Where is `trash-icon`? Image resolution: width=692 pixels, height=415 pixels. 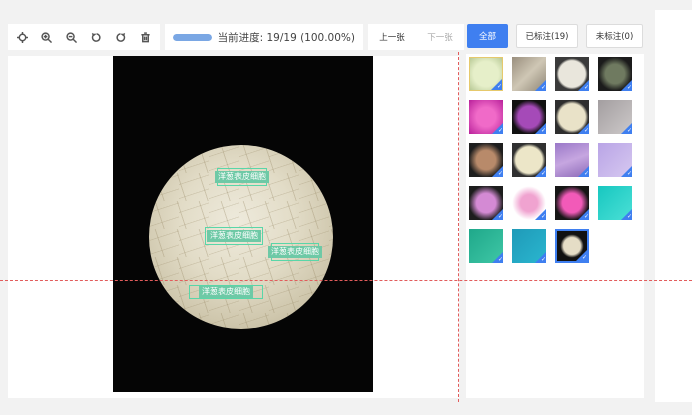 trash-icon is located at coordinates (145, 36).